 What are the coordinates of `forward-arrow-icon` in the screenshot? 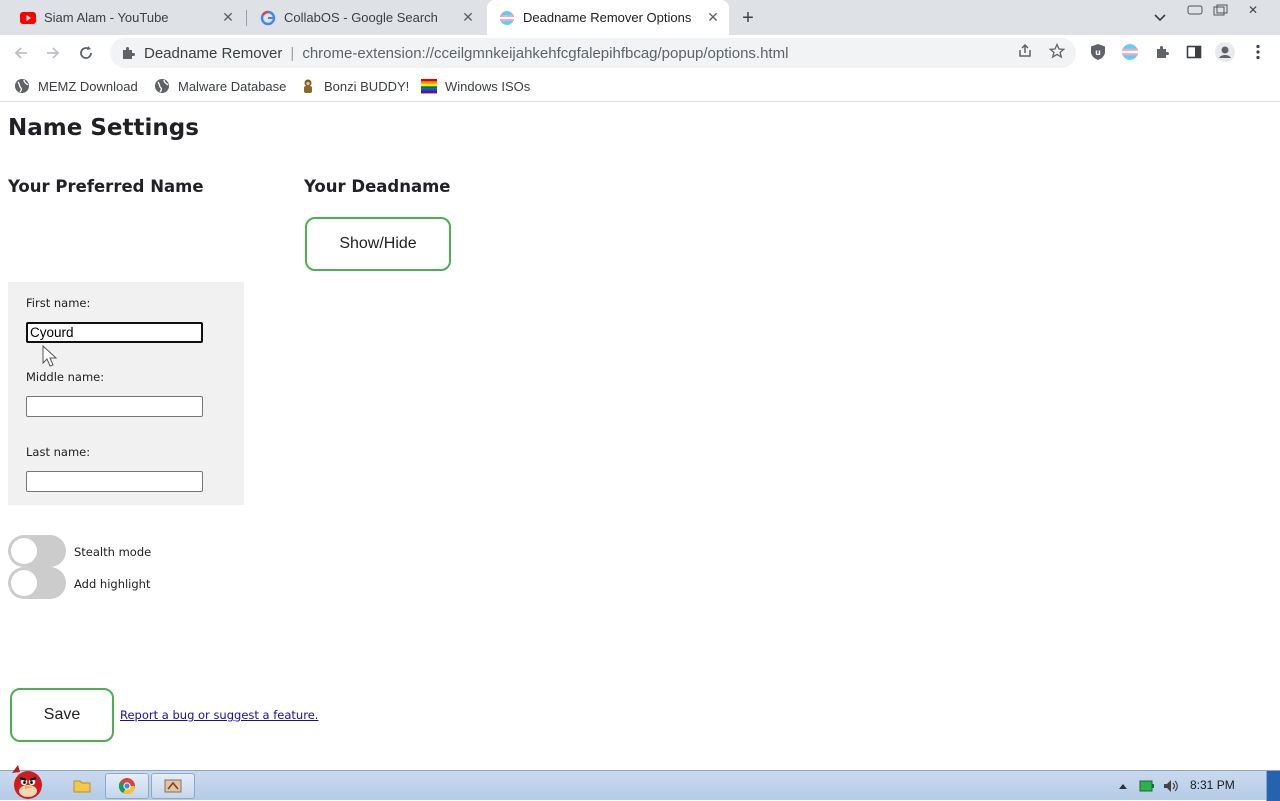 It's located at (53, 53).